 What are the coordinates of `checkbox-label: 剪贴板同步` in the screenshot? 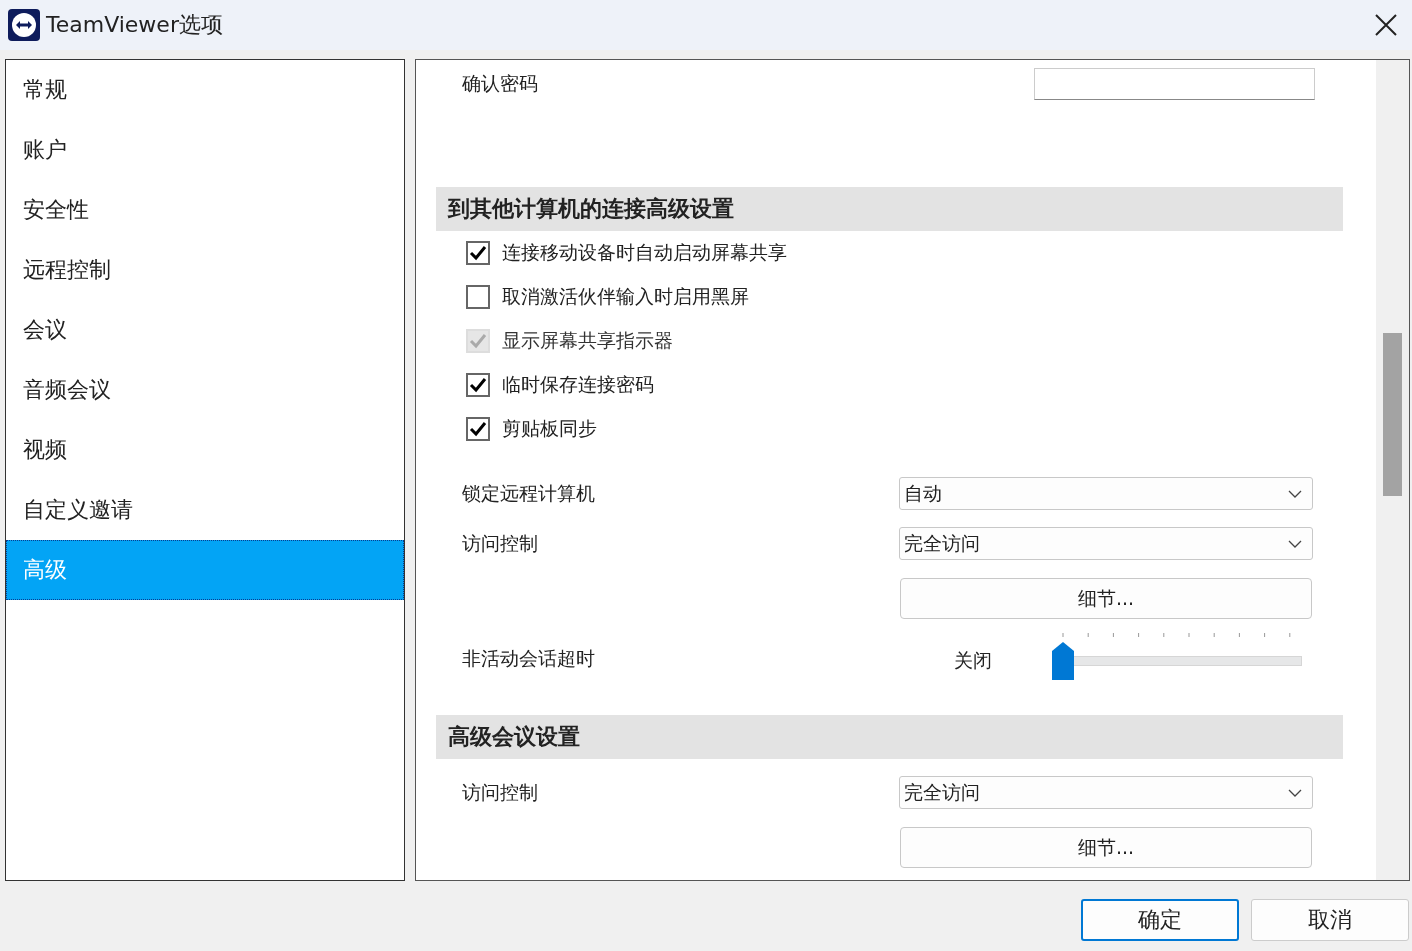 It's located at (549, 428).